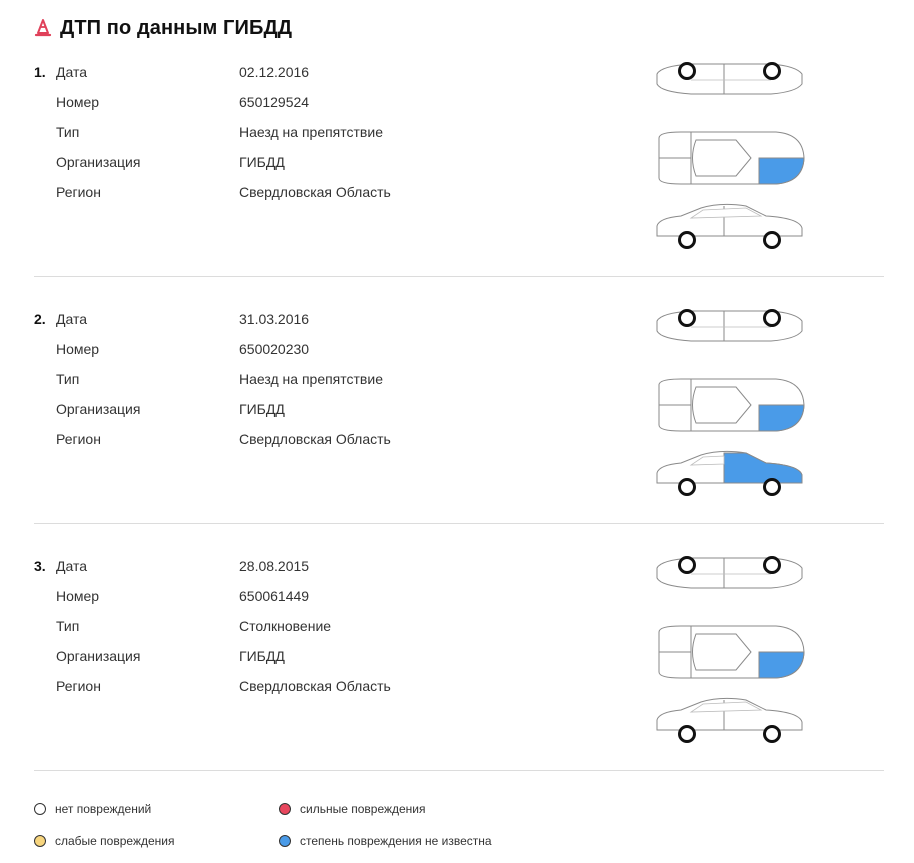  I want to click on legend-label: нет повреждений, so click(103, 809).